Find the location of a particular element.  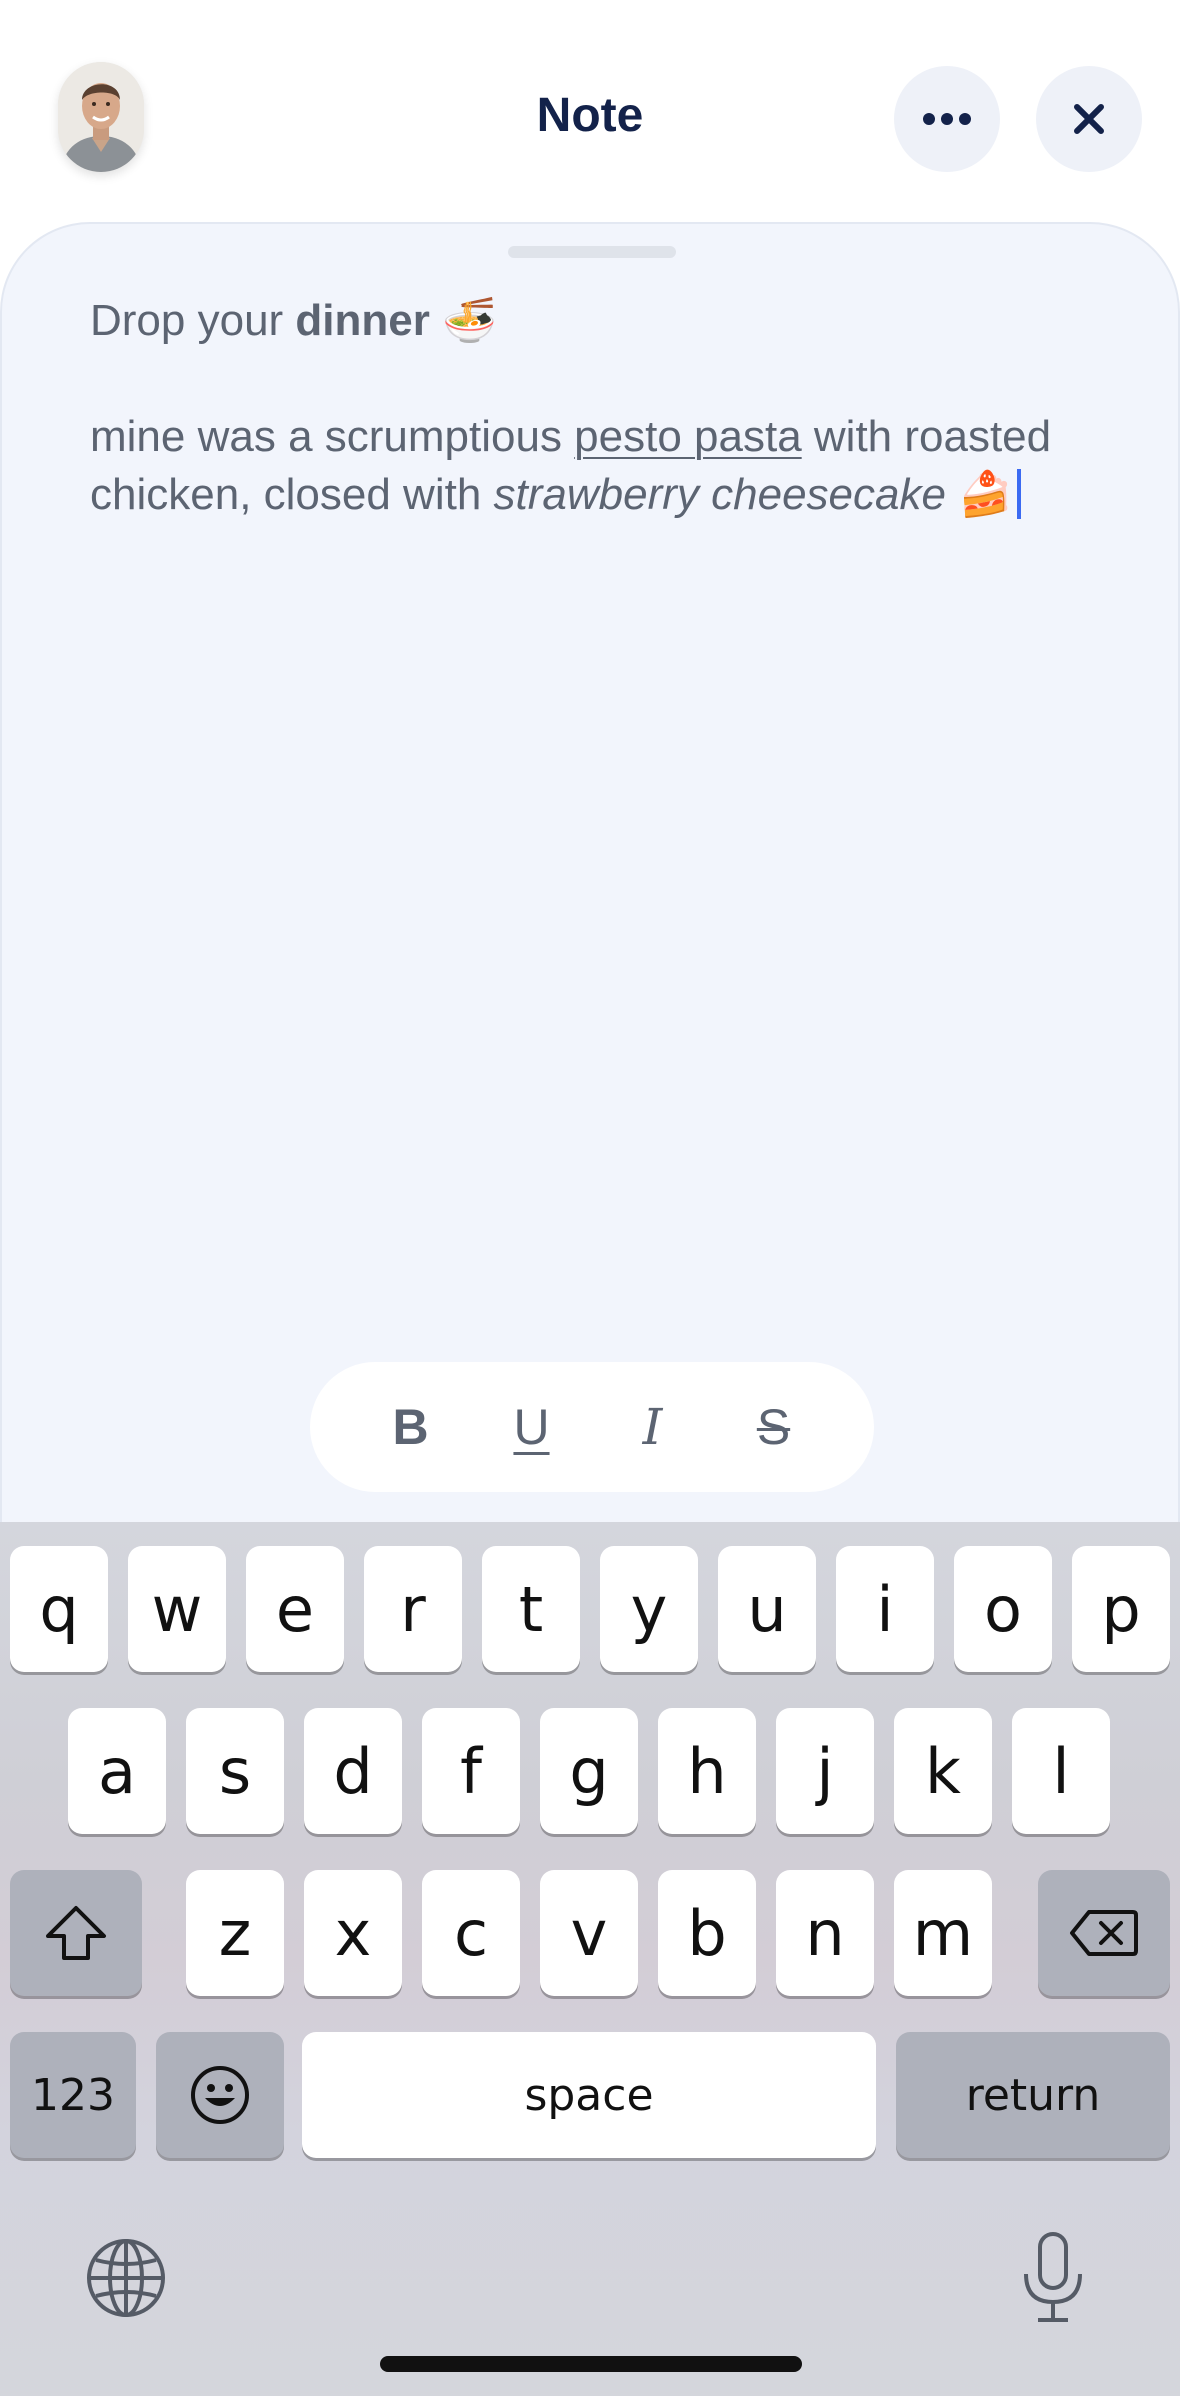

key-q: q is located at coordinates (59, 1609).